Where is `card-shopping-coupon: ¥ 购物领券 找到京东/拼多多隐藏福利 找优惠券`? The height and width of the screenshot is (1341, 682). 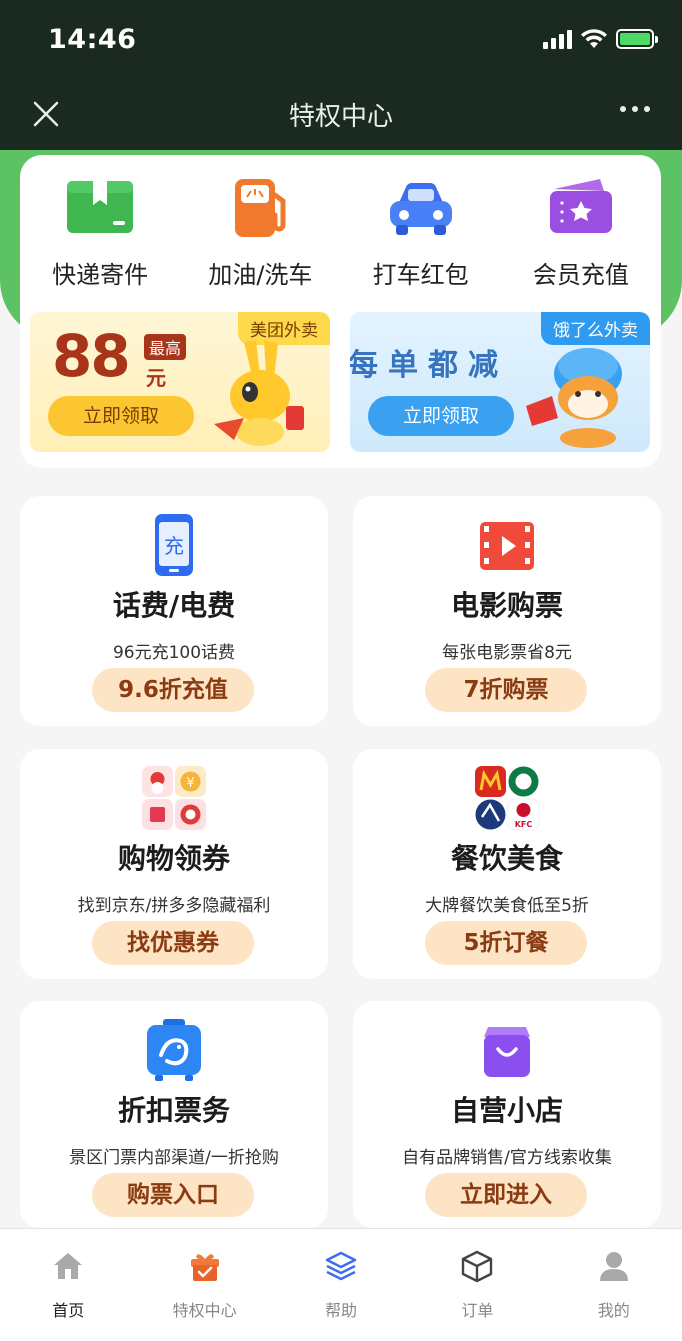 card-shopping-coupon: ¥ 购物领券 找到京东/拼多多隐藏福利 找优惠券 is located at coordinates (174, 864).